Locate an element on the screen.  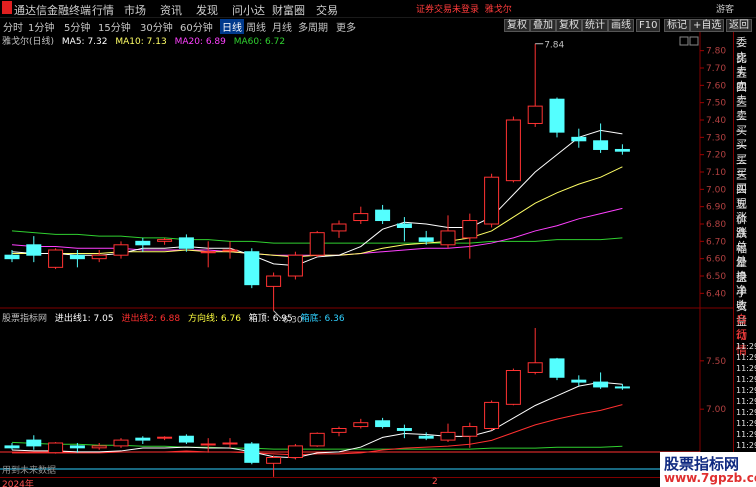
low-label: 6.30 is located at coordinates (293, 321).